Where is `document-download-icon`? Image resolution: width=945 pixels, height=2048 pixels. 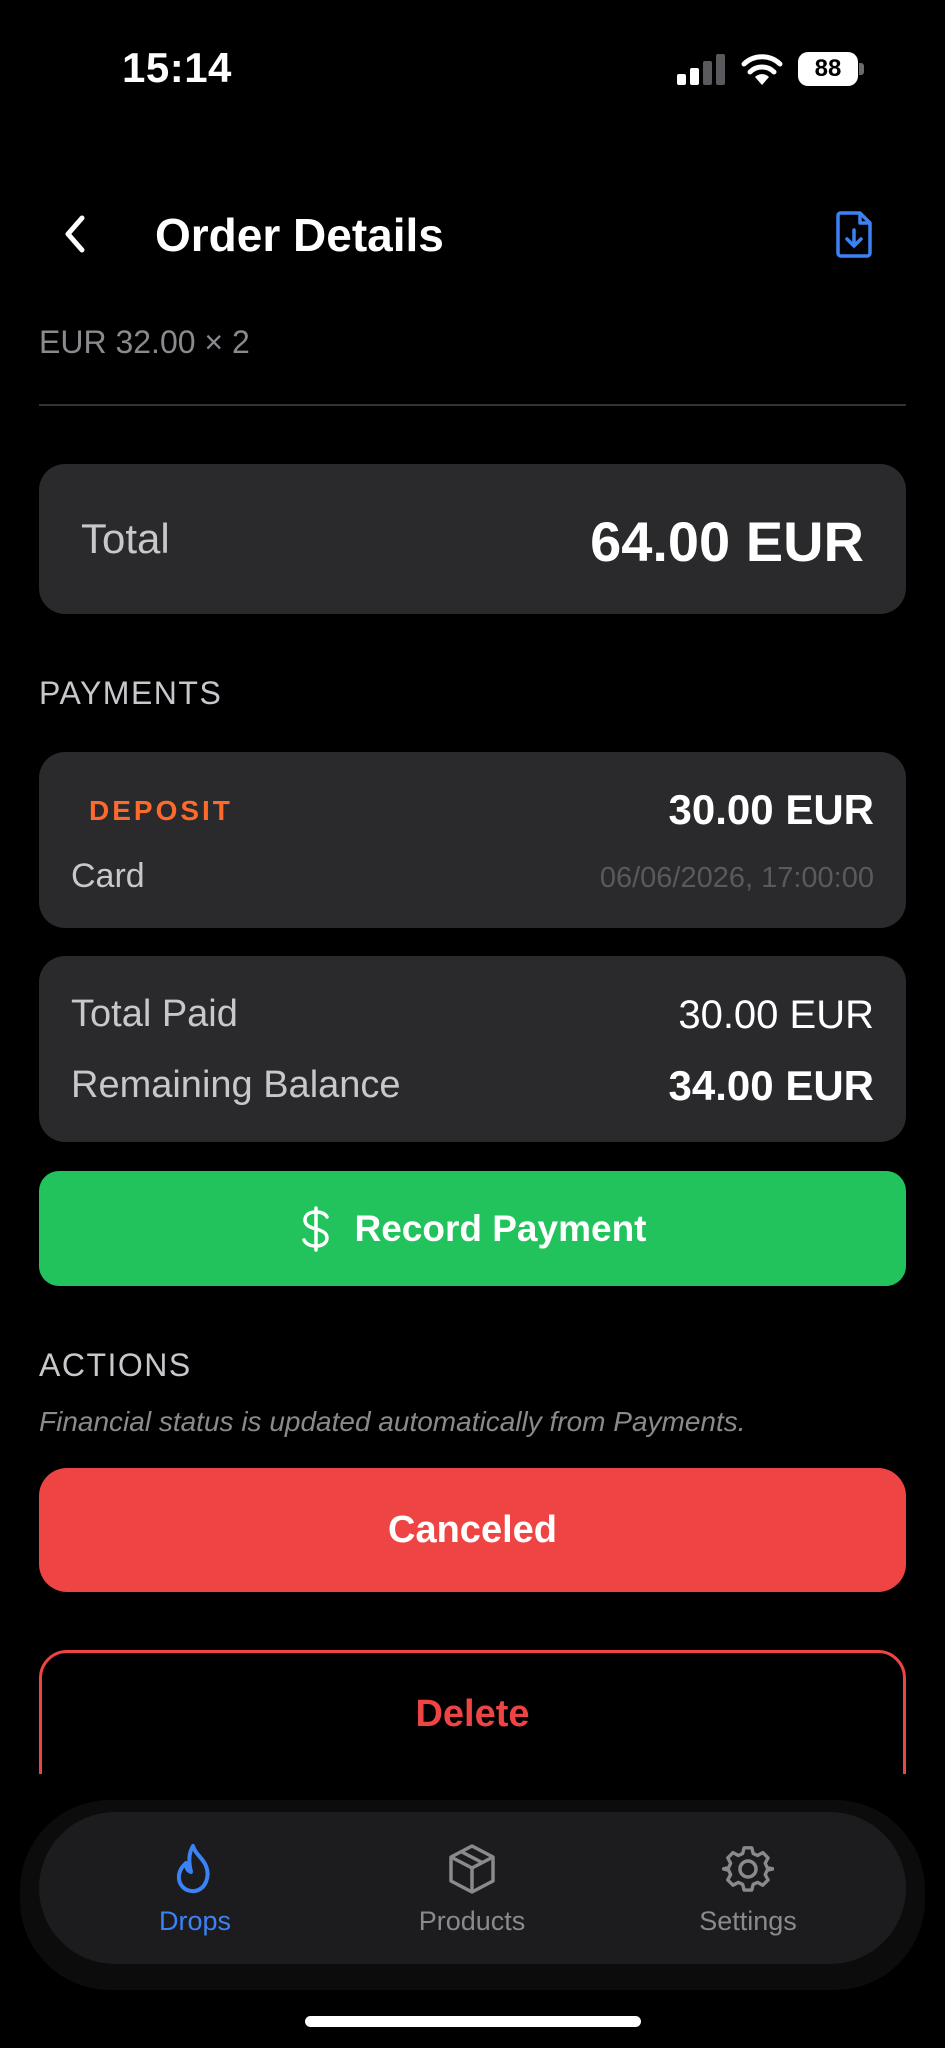
document-download-icon is located at coordinates (854, 234).